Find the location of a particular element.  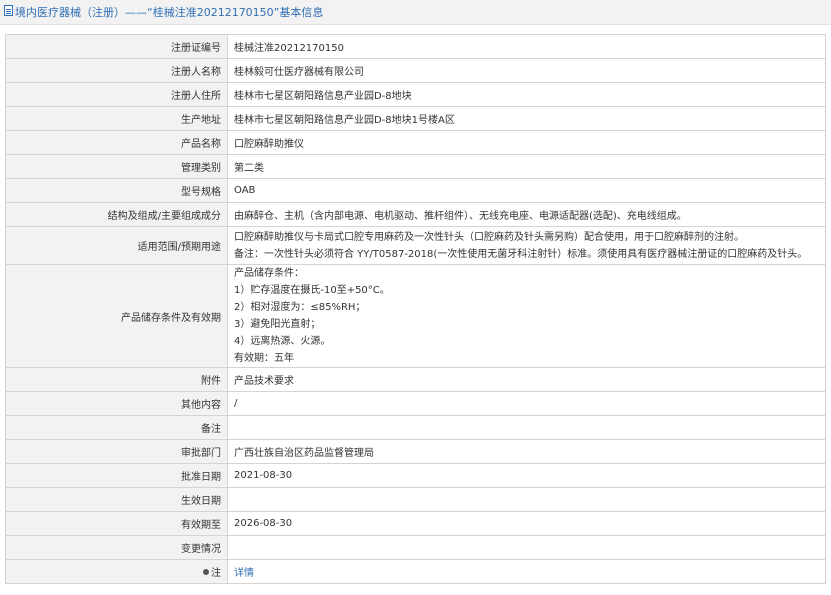

value-line: 1）贮存温度在摄氏-10至+50°C。 is located at coordinates (312, 290).